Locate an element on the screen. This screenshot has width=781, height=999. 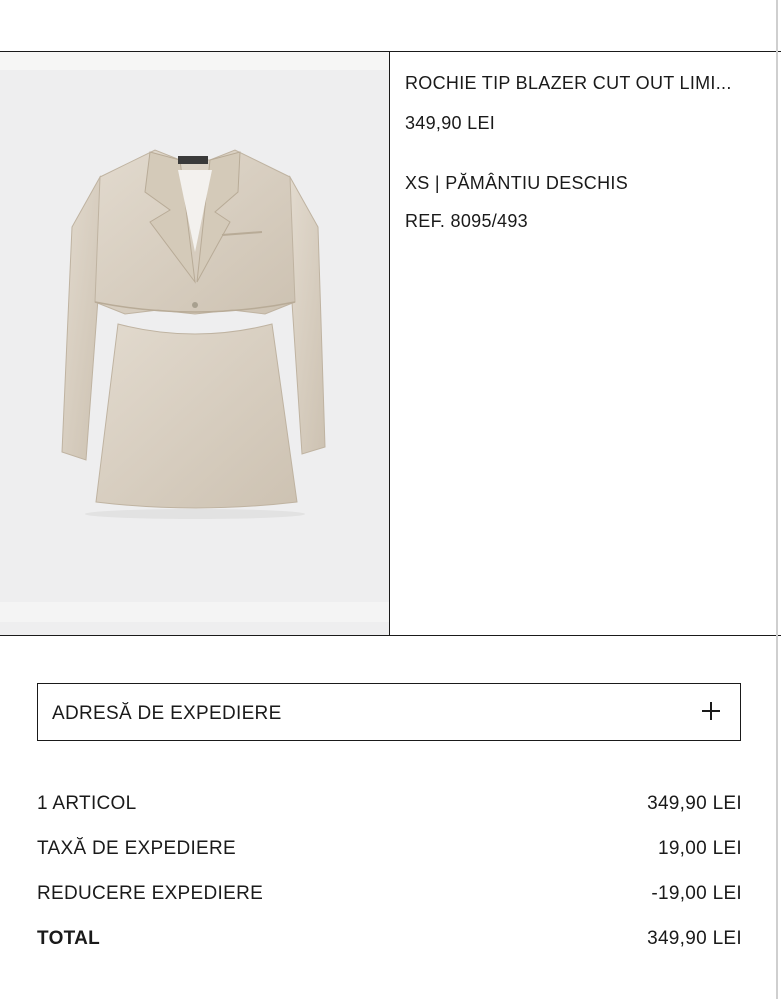
product-price: 349,90 LEI is located at coordinates (450, 123).